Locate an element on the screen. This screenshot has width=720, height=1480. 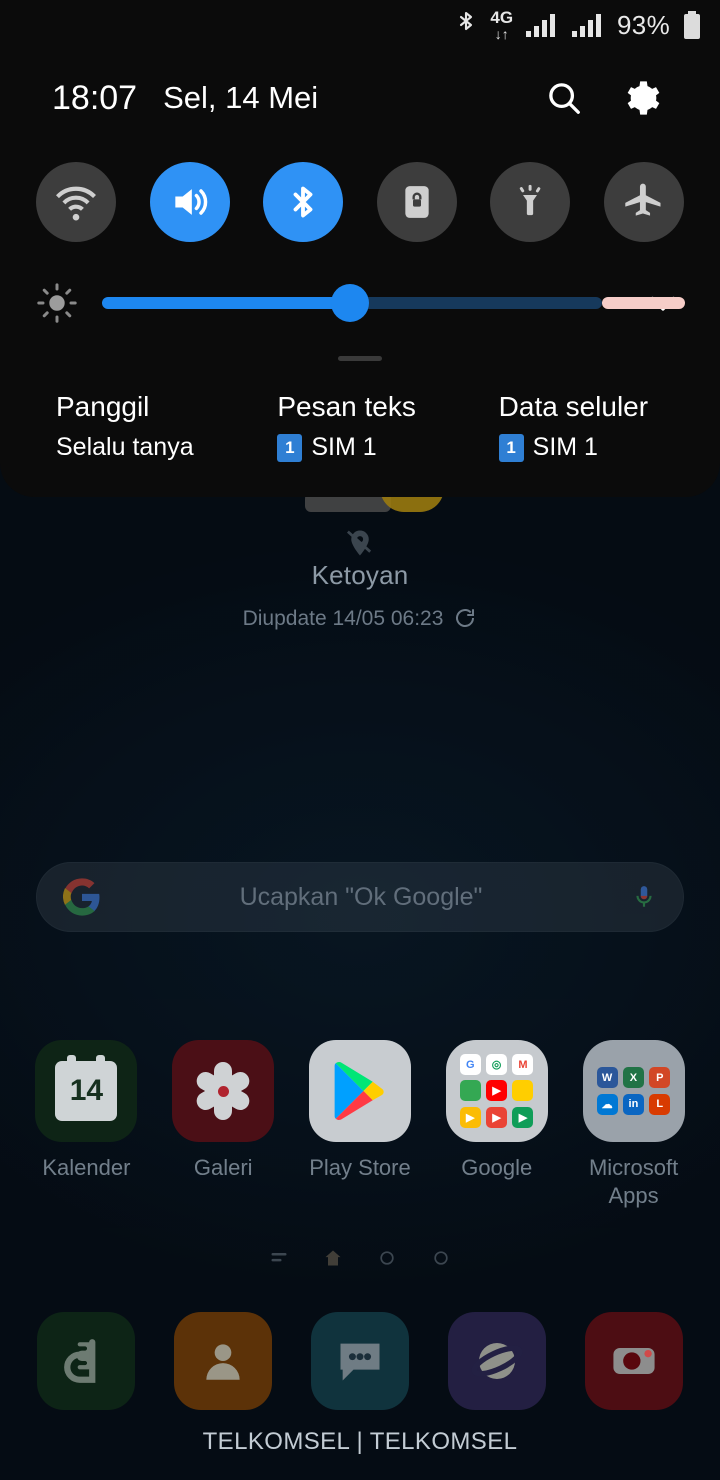
brightness-slider is located at coordinates (393, 303).